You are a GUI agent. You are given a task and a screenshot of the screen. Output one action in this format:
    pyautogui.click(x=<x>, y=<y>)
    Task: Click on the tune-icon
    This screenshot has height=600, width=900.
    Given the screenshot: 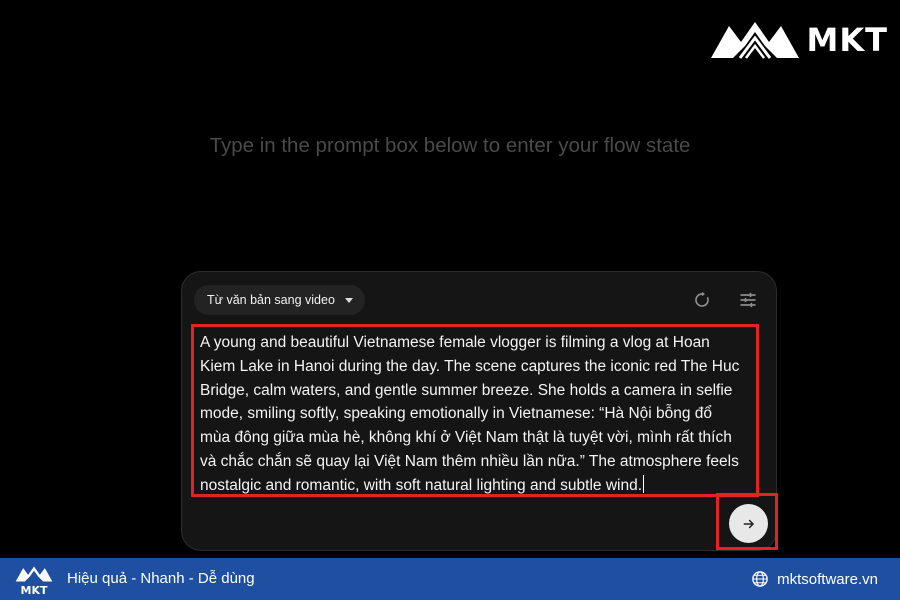 What is the action you would take?
    pyautogui.click(x=748, y=300)
    